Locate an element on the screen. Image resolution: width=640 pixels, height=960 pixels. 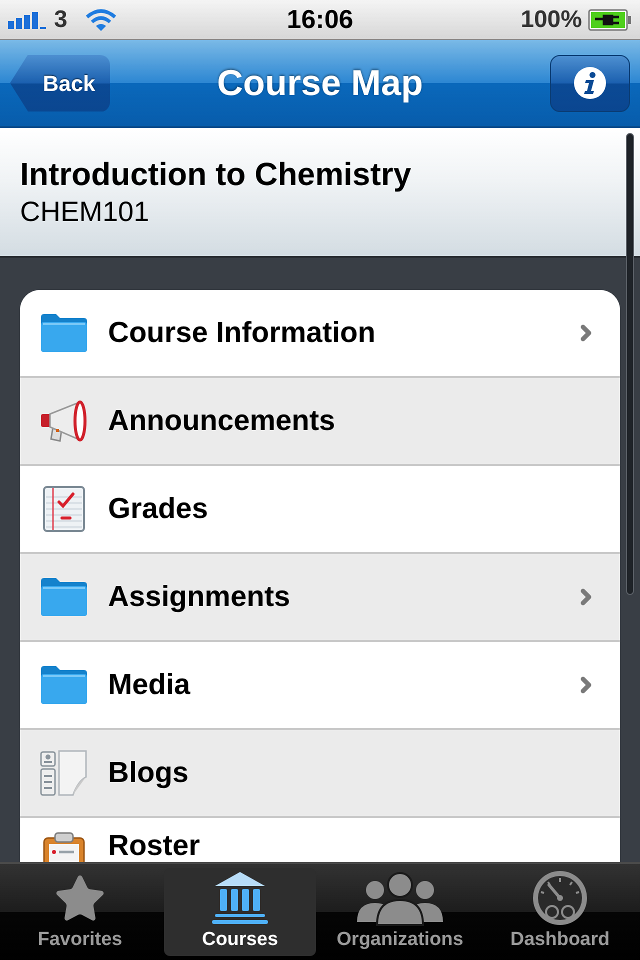
info-button is located at coordinates (590, 83).